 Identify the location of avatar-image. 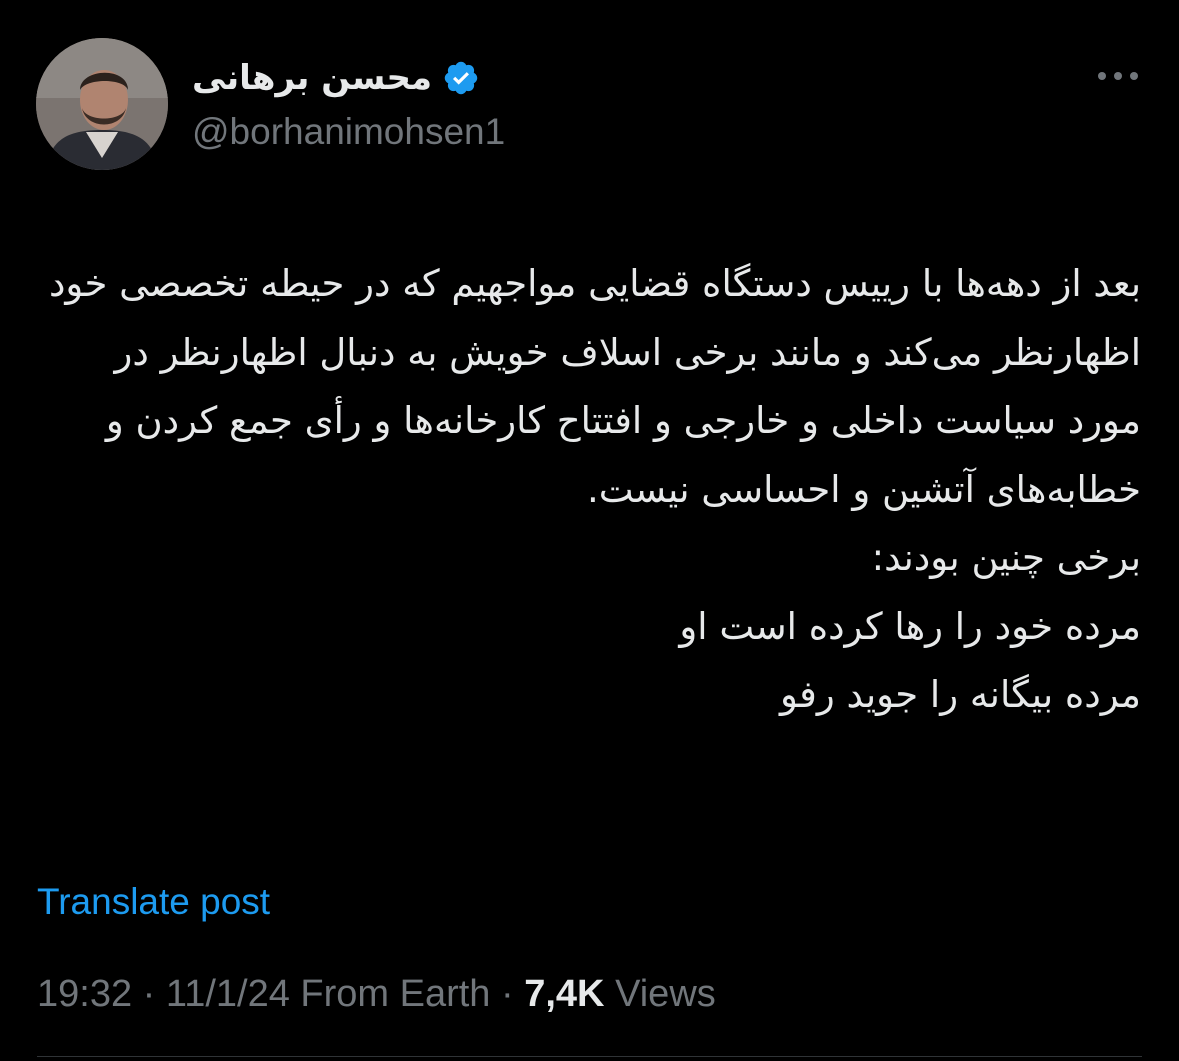
(102, 104).